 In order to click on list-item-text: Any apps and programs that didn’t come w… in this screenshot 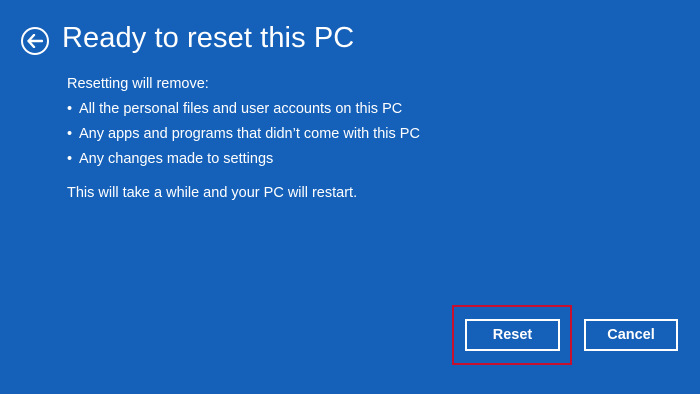, I will do `click(249, 134)`.